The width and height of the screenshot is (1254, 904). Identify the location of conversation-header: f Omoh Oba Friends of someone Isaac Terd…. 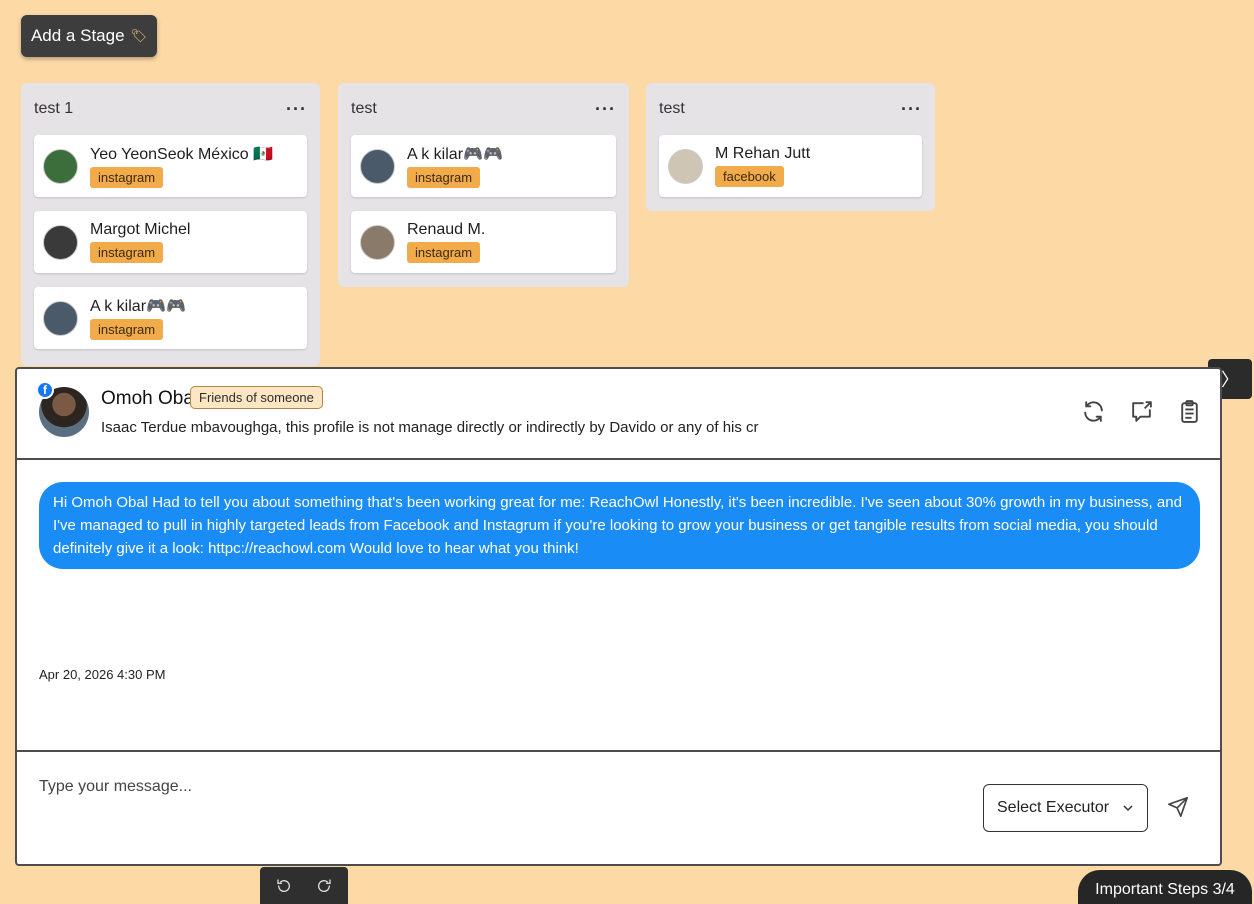
(618, 414).